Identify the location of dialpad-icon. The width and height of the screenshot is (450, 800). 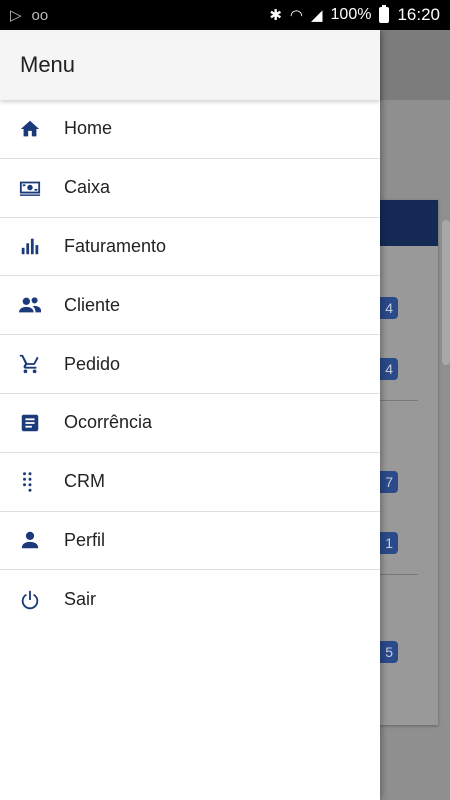
(30, 482).